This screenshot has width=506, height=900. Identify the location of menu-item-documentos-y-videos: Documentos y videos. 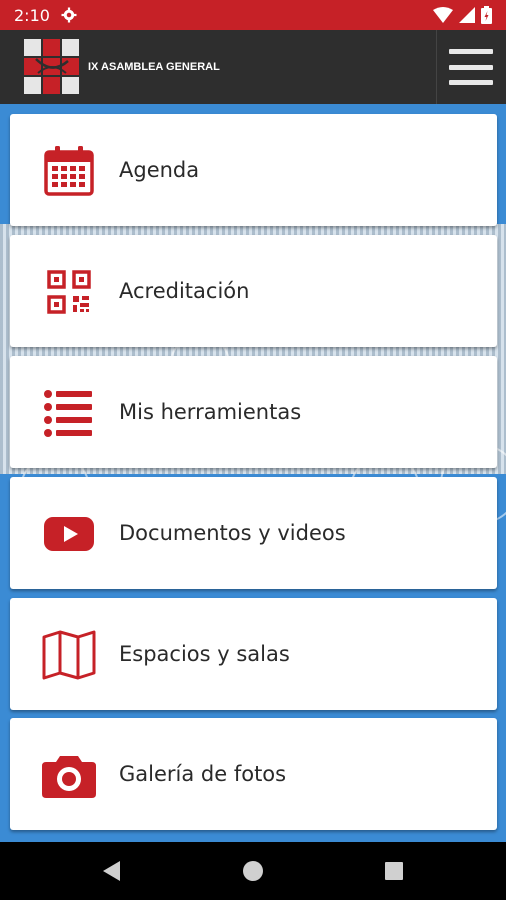
(253, 533).